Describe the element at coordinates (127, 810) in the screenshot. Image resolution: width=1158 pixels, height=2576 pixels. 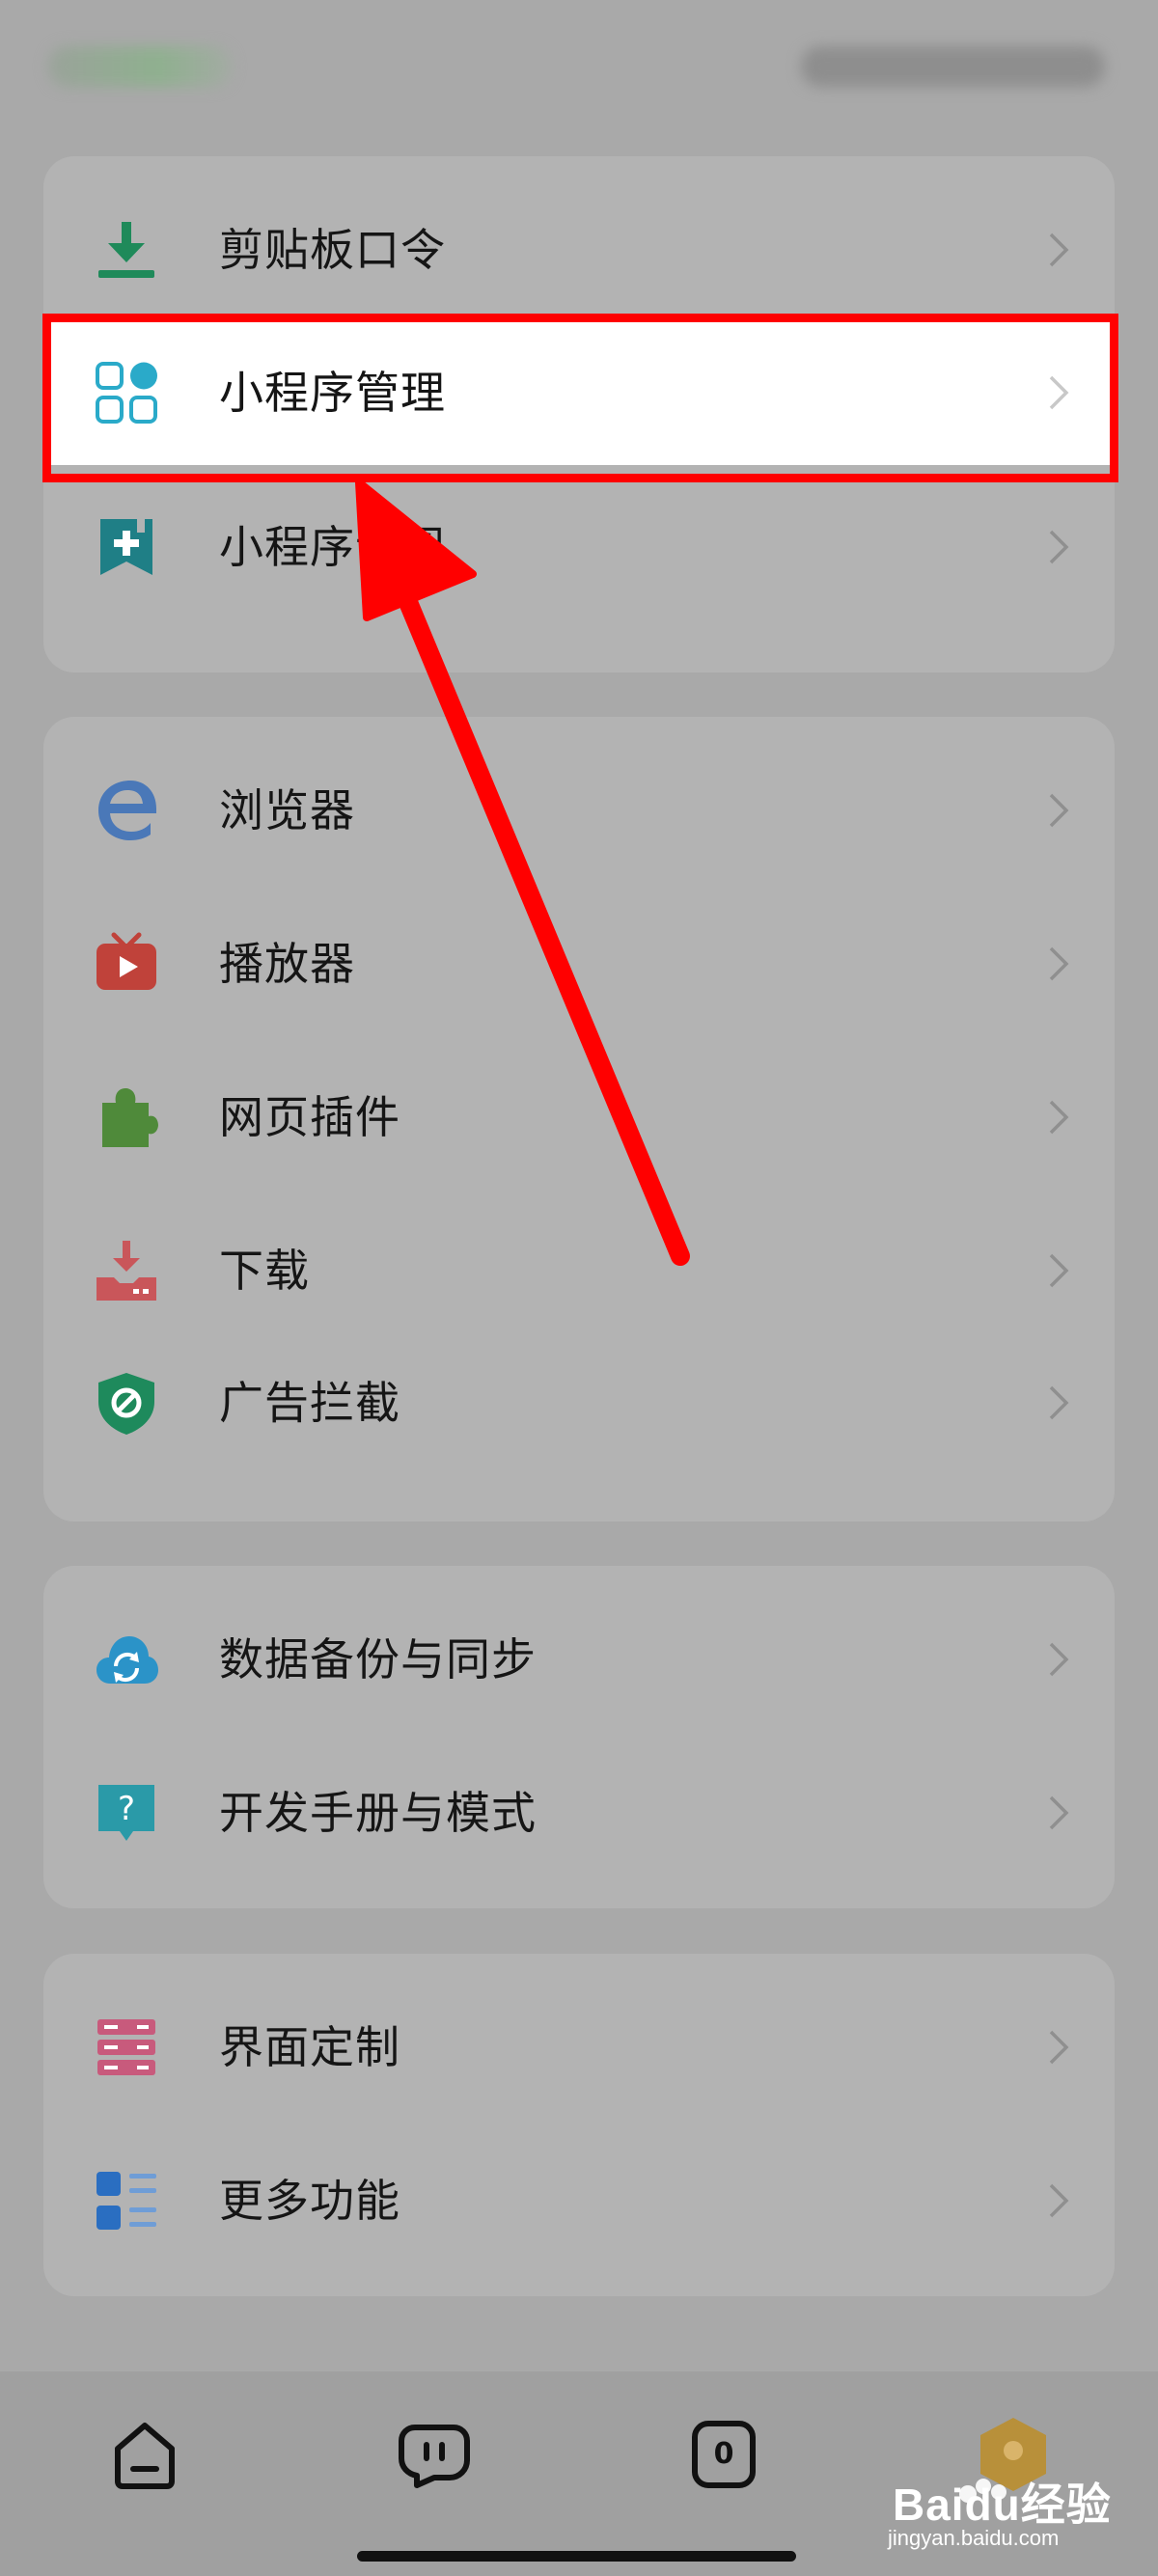
I see `browser-e-icon` at that location.